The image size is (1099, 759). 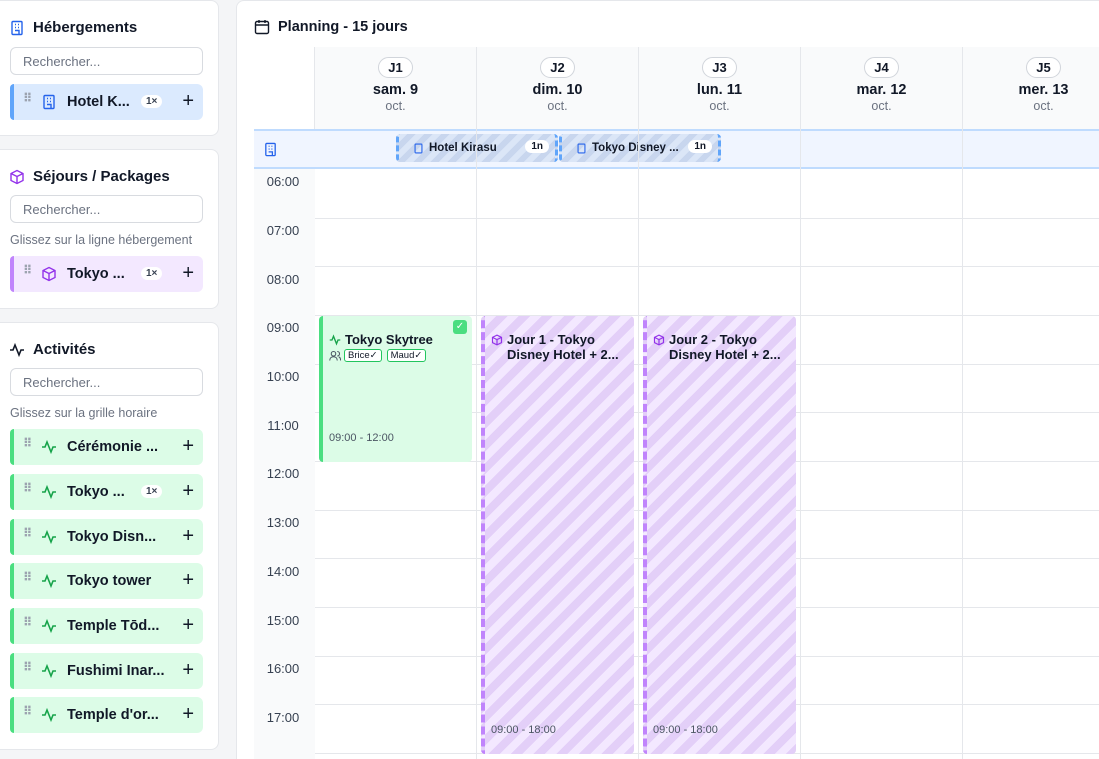 I want to click on day-label: lun. 11, so click(x=719, y=90).